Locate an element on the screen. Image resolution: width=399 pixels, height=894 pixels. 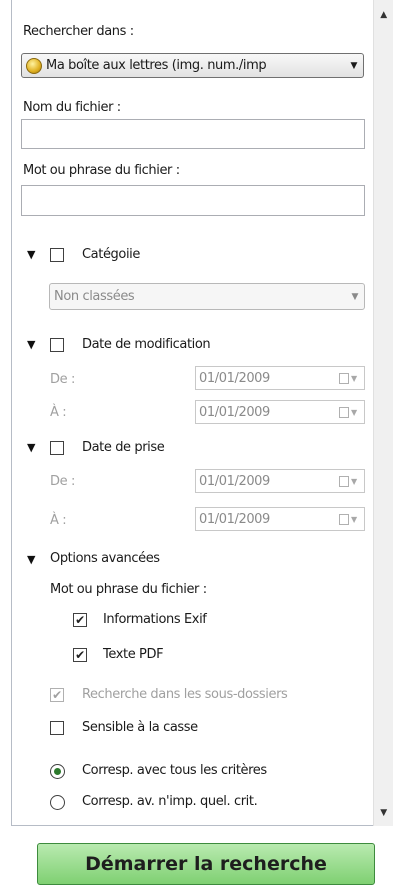
date-taken-from-label: De : is located at coordinates (62, 481).